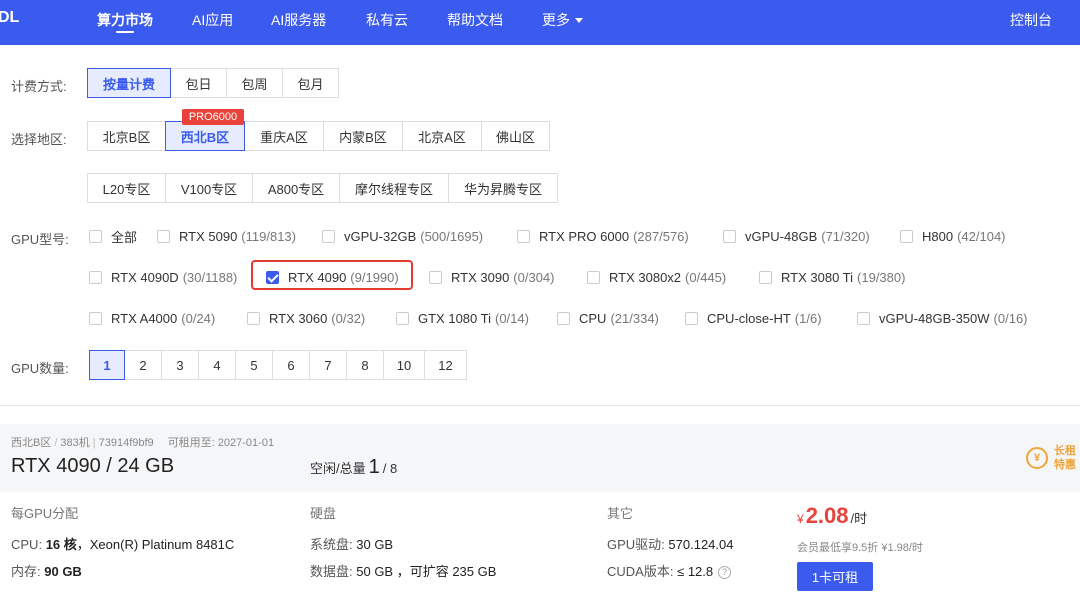  Describe the element at coordinates (480, 277) in the screenshot. I see `gpu-name: RTX 3090` at that location.